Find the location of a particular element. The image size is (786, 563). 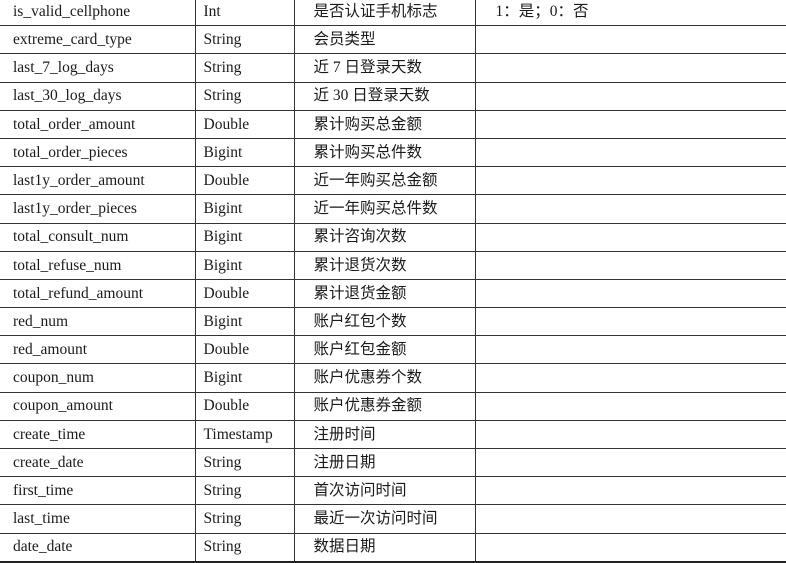

table-row: last_30_log_days String 近 30 日登录天数 is located at coordinates (393, 96).